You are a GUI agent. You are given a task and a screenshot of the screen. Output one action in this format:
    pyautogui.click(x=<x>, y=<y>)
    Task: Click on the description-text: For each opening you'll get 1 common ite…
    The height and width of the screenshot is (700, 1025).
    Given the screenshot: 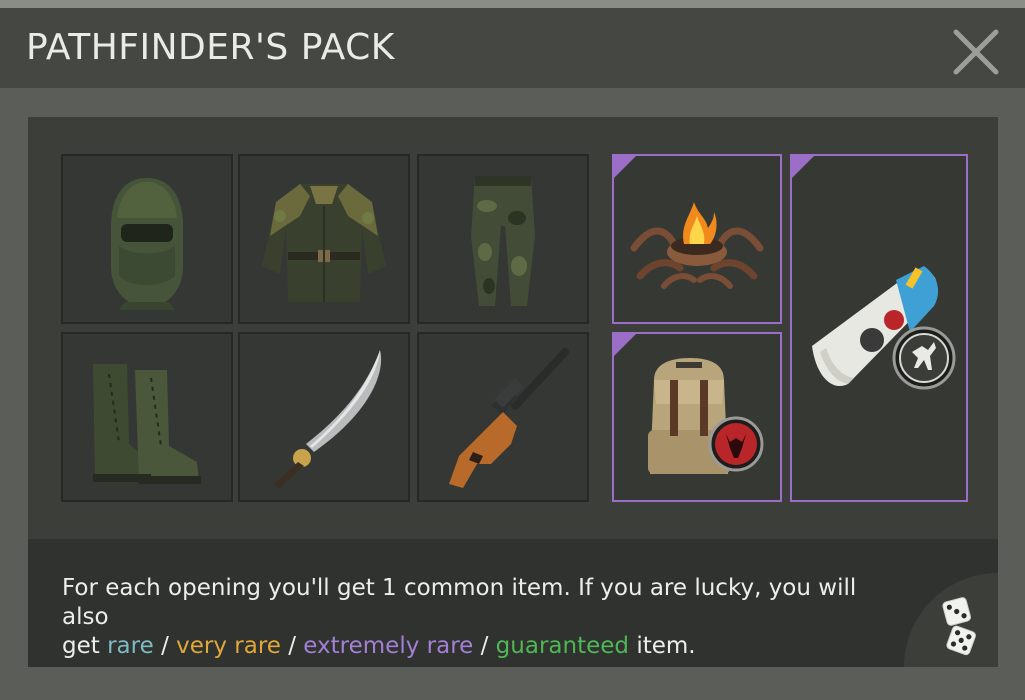 What is the action you would take?
    pyautogui.click(x=462, y=617)
    